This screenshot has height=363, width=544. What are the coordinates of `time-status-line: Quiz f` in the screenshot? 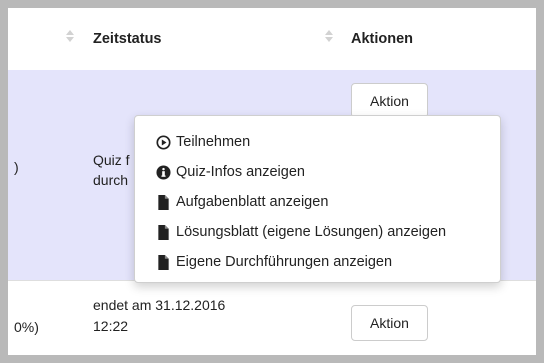 It's located at (111, 160).